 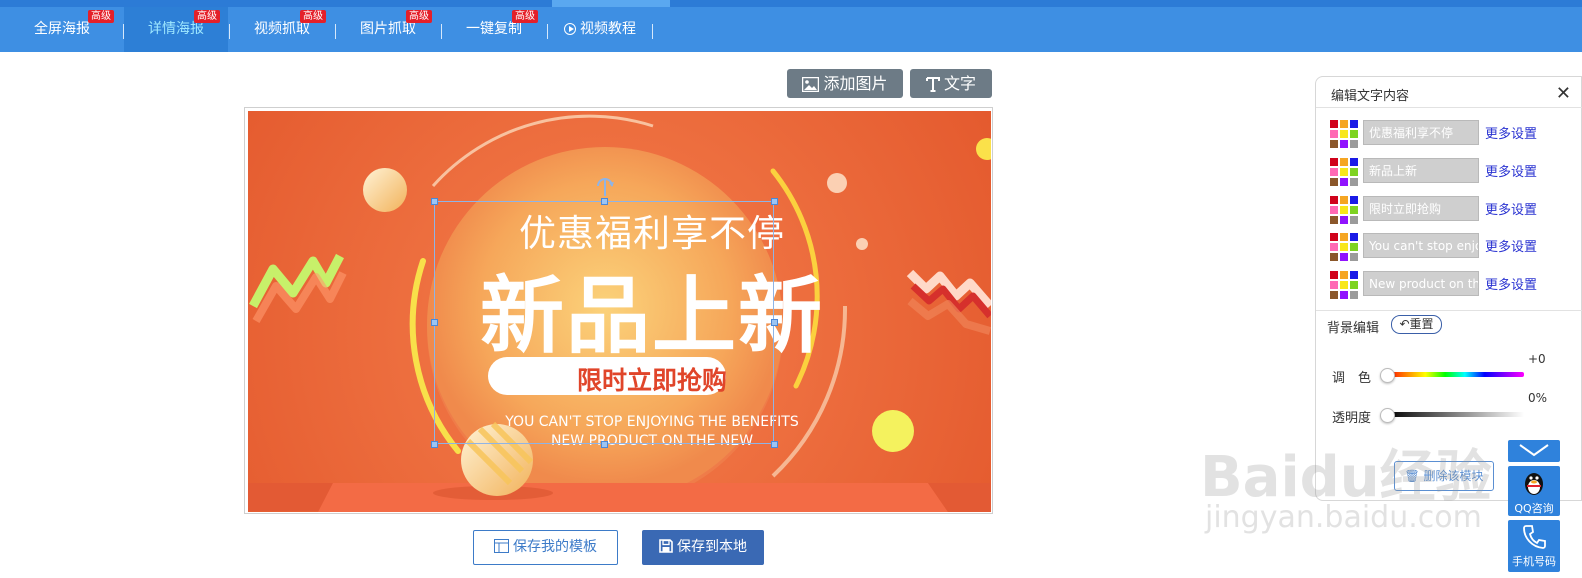 What do you see at coordinates (1352, 418) in the screenshot?
I see `opacity-label: 透明度` at bounding box center [1352, 418].